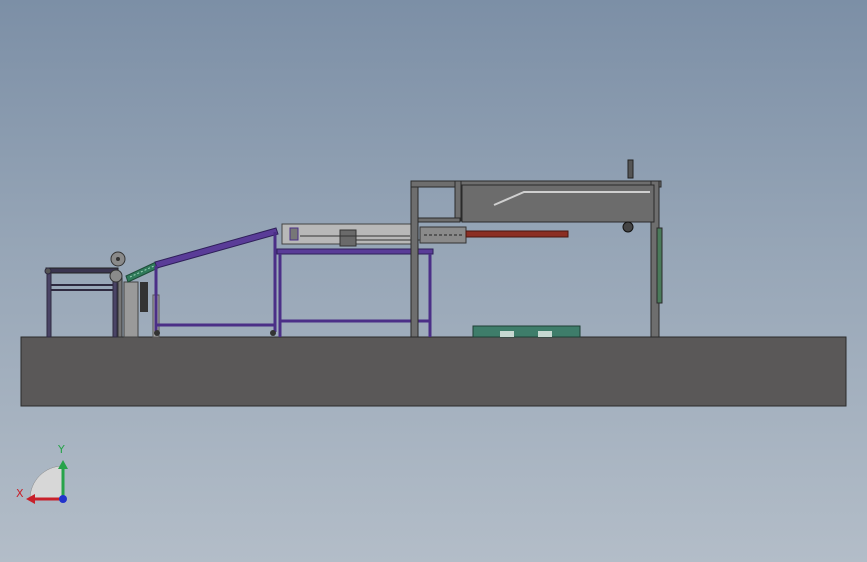 The image size is (867, 562). Describe the element at coordinates (20, 493) in the screenshot. I see `x-axis-label: X` at that location.